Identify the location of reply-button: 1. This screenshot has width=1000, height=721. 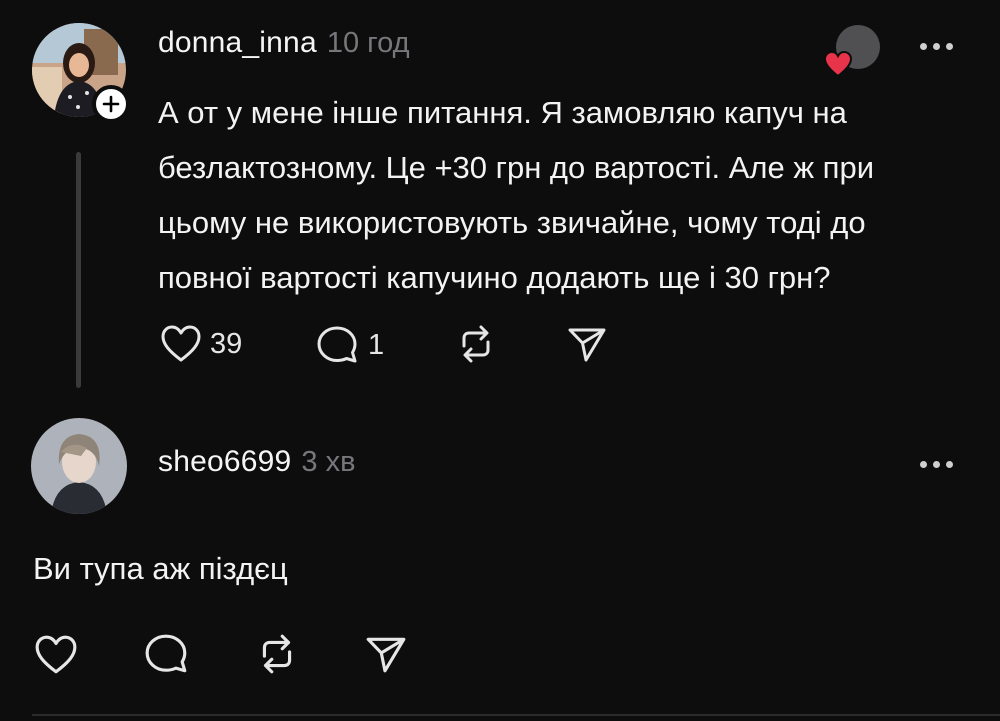
(350, 345).